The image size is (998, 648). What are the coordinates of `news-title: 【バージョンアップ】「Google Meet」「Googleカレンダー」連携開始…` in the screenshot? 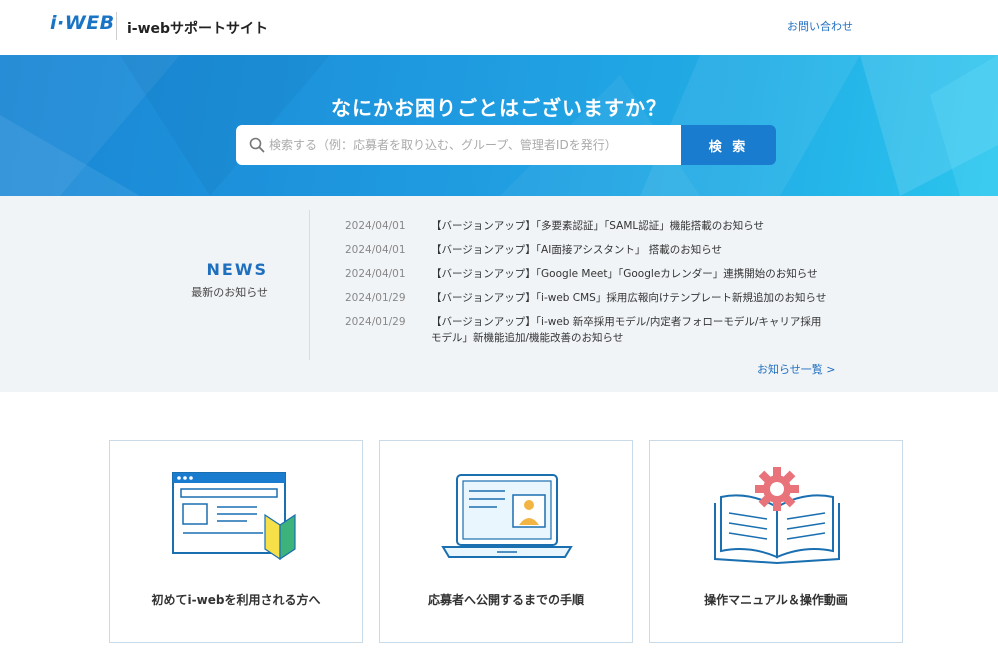 It's located at (631, 274).